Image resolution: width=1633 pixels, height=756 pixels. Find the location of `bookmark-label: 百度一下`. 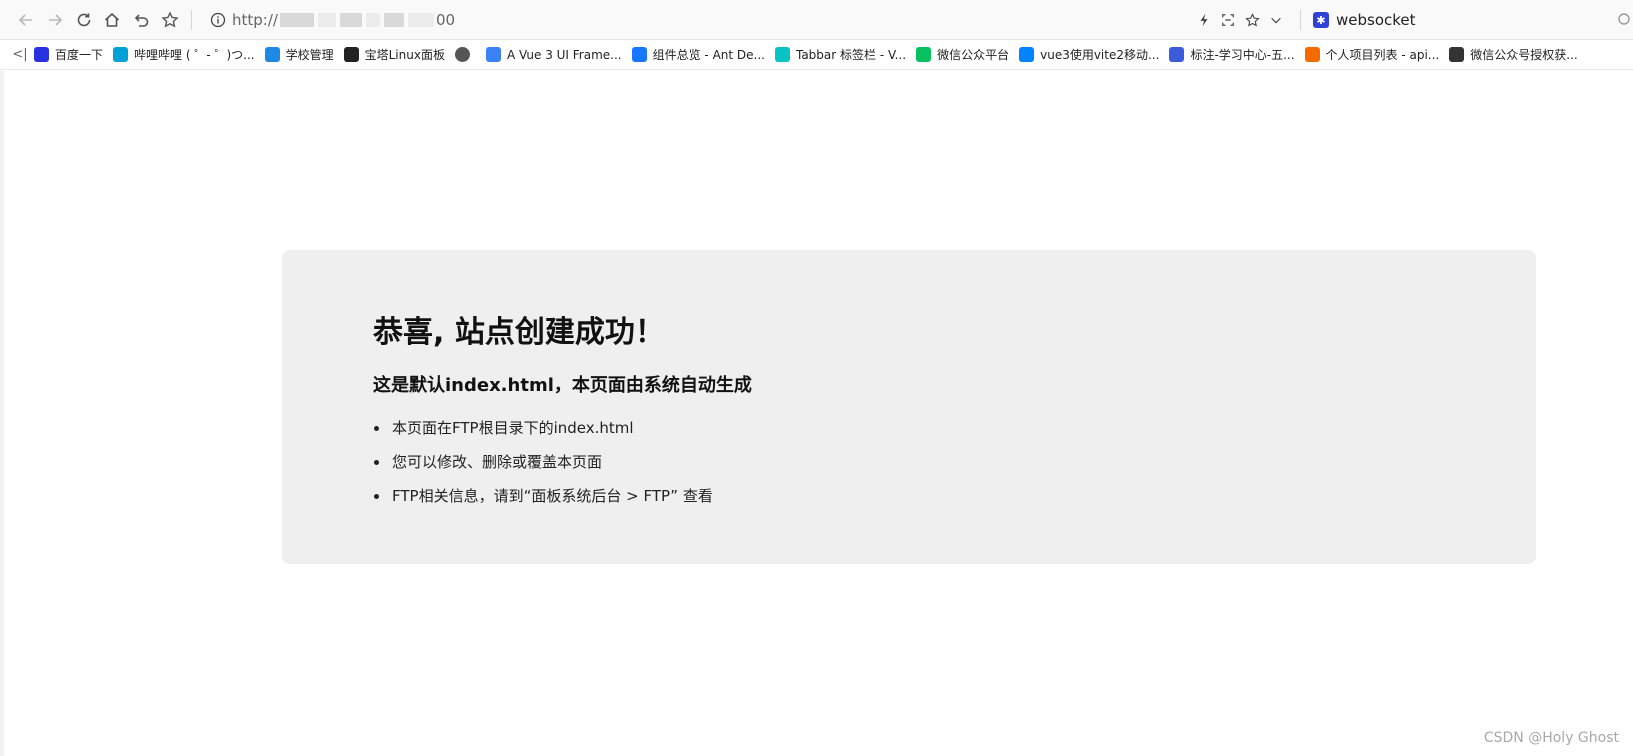

bookmark-label: 百度一下 is located at coordinates (79, 55).